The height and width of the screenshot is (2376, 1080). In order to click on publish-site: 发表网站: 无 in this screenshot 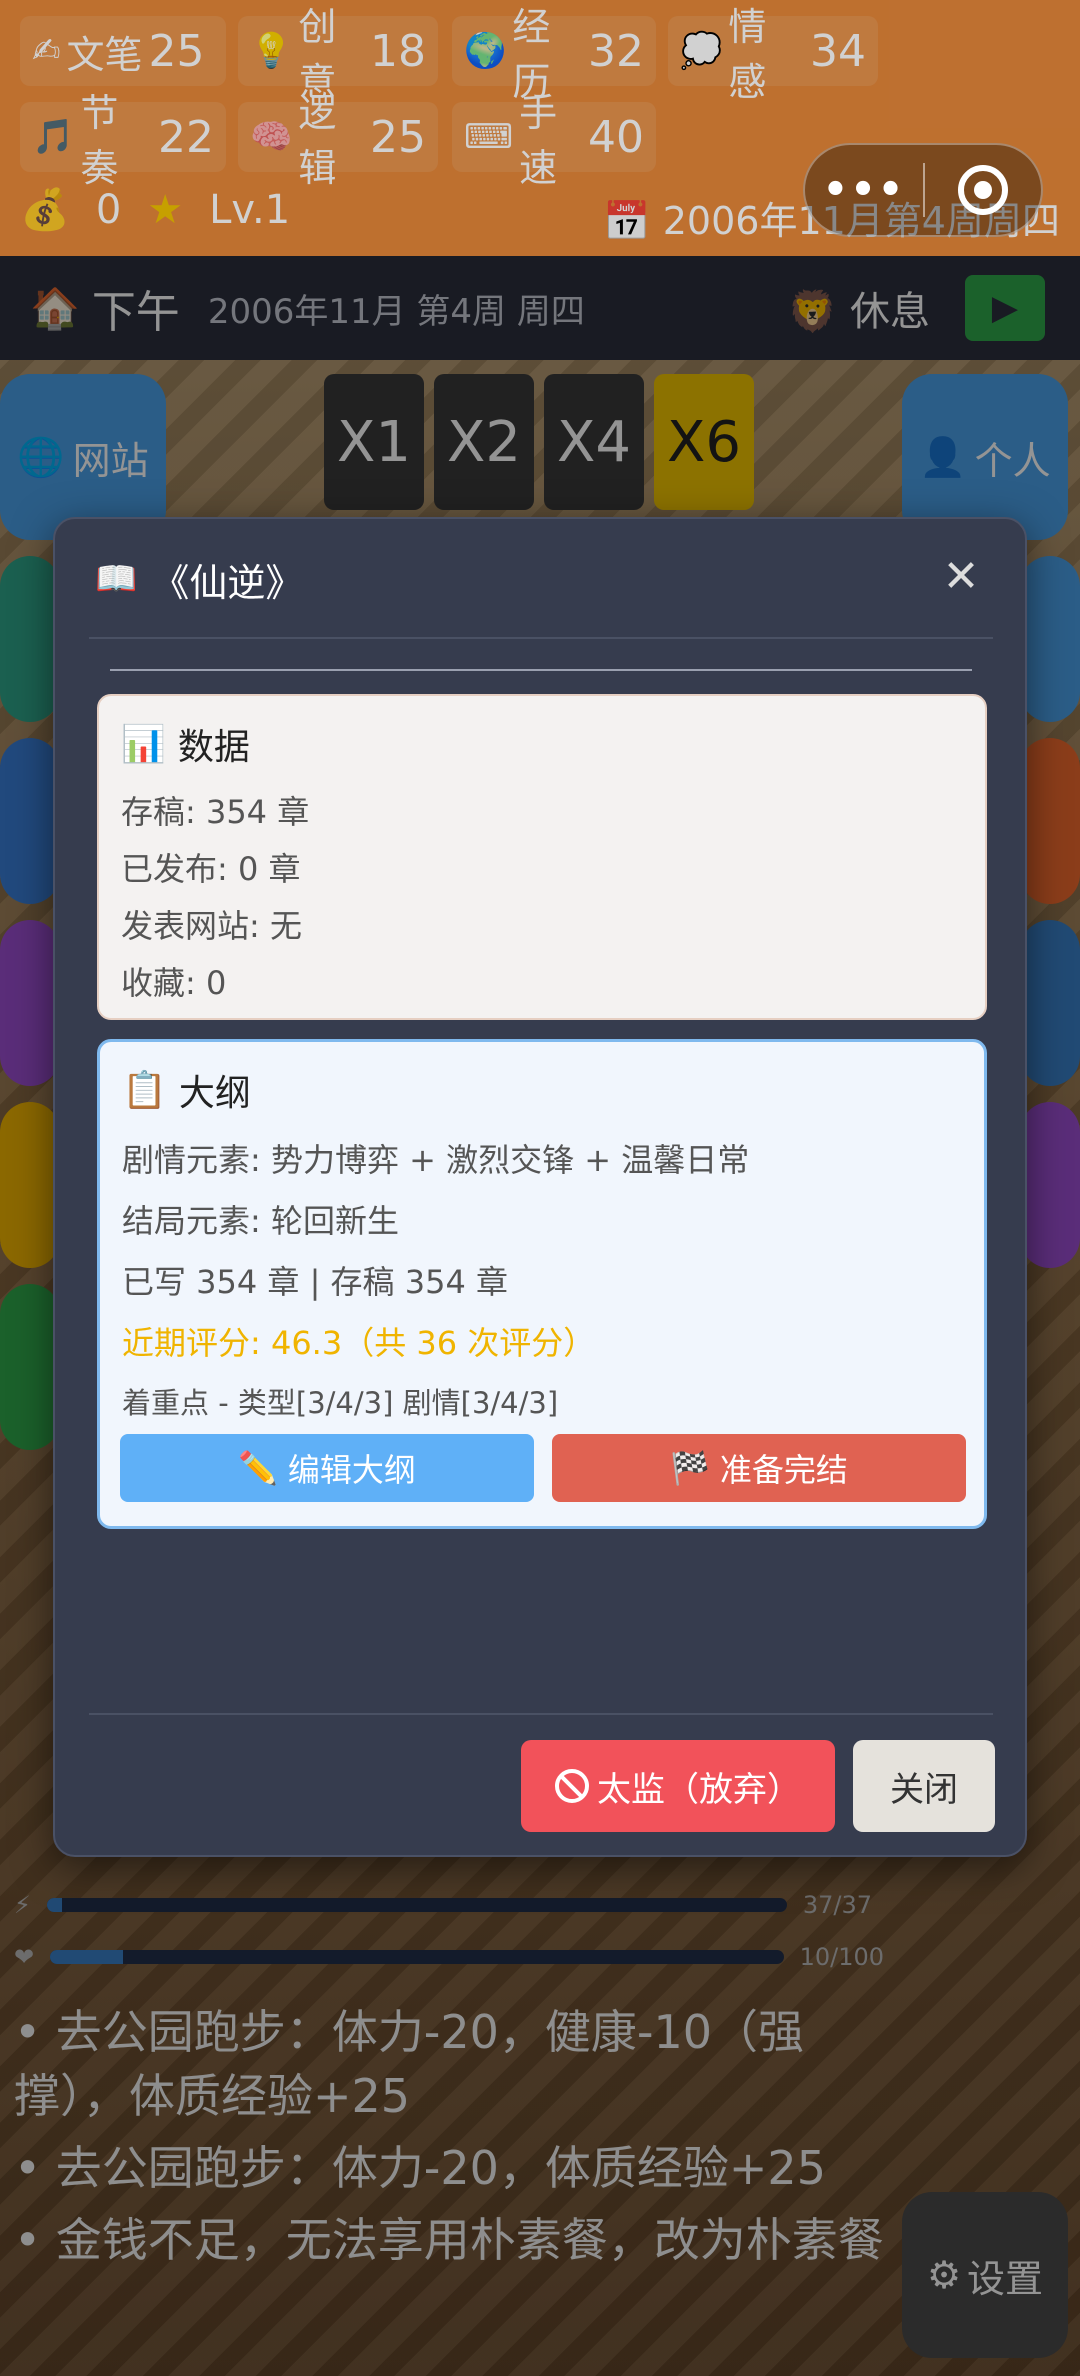, I will do `click(211, 926)`.